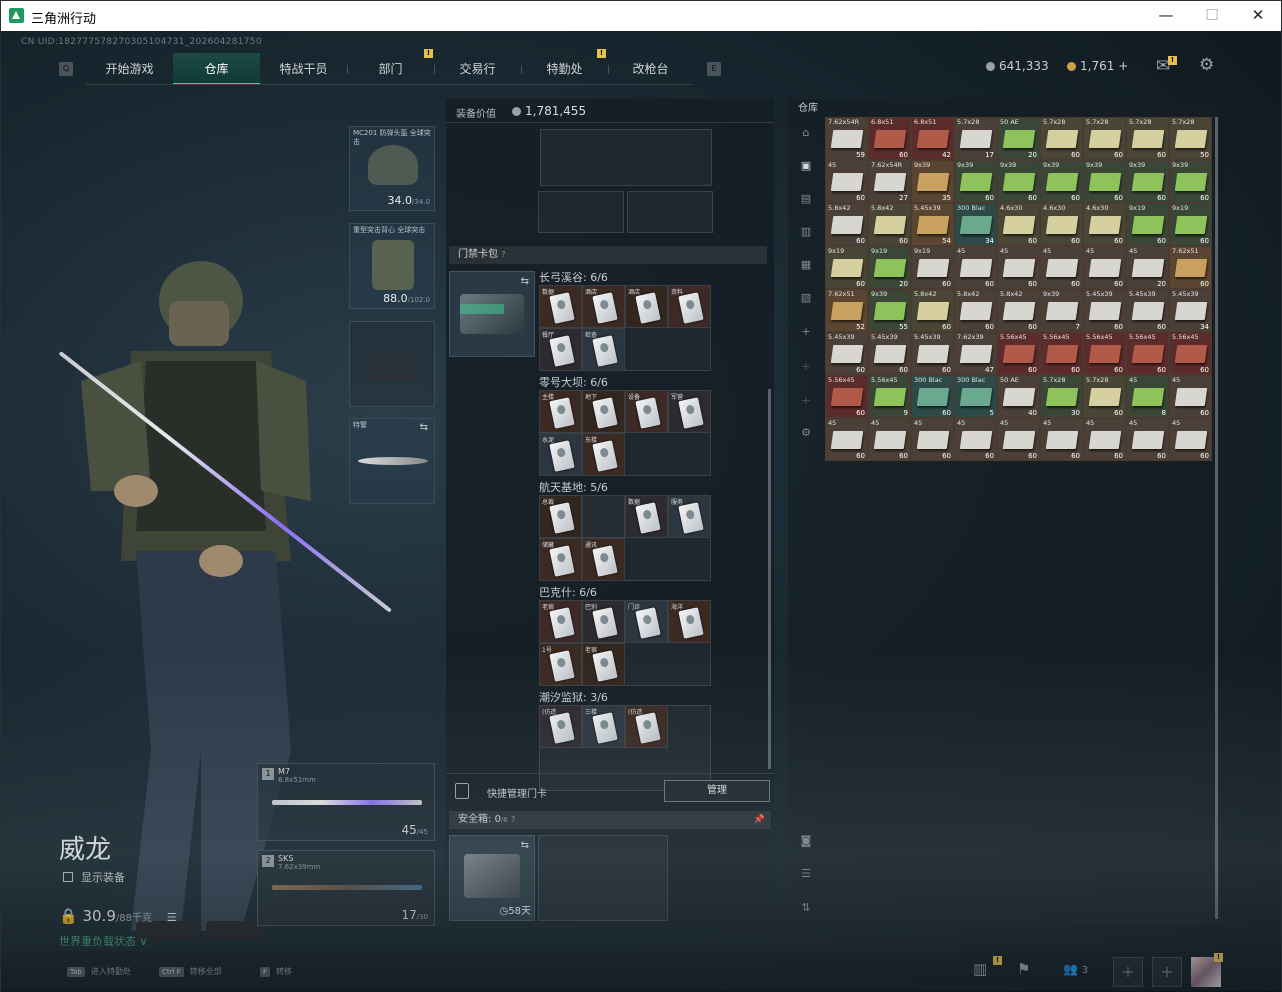  What do you see at coordinates (560, 664) in the screenshot?
I see `keycard-item: 1号` at bounding box center [560, 664].